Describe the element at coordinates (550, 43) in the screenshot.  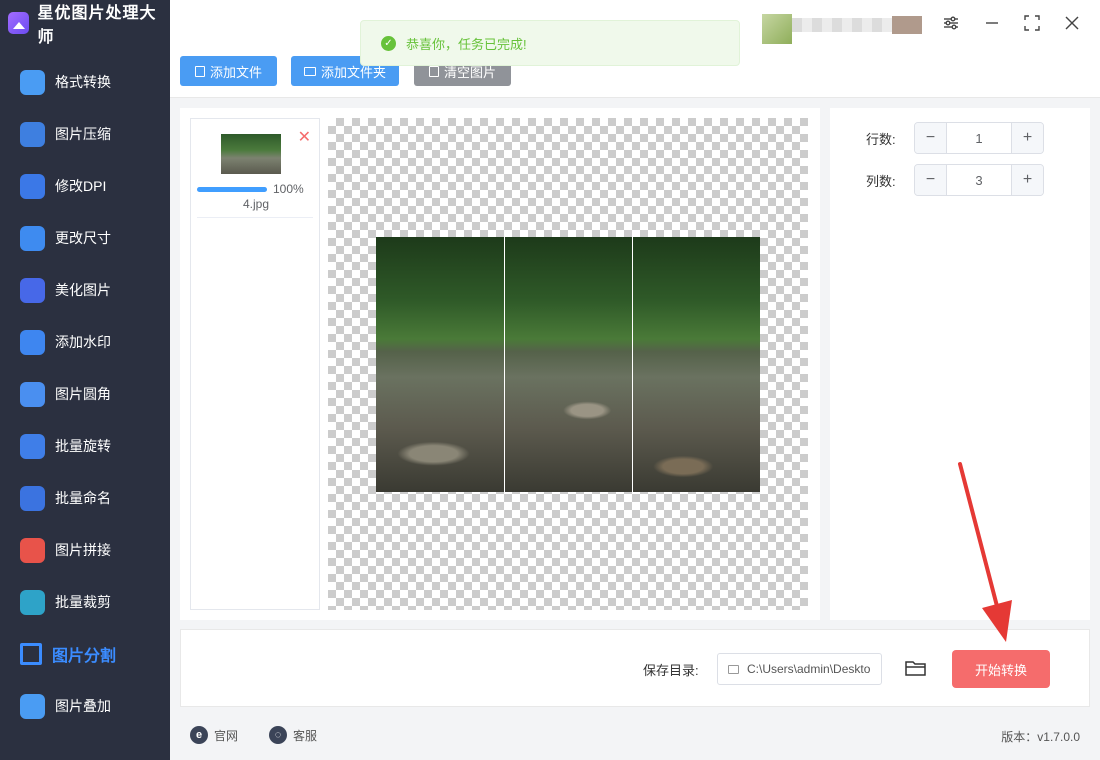
I see `success-toast: ✓ 恭喜你，任务已完成!` at that location.